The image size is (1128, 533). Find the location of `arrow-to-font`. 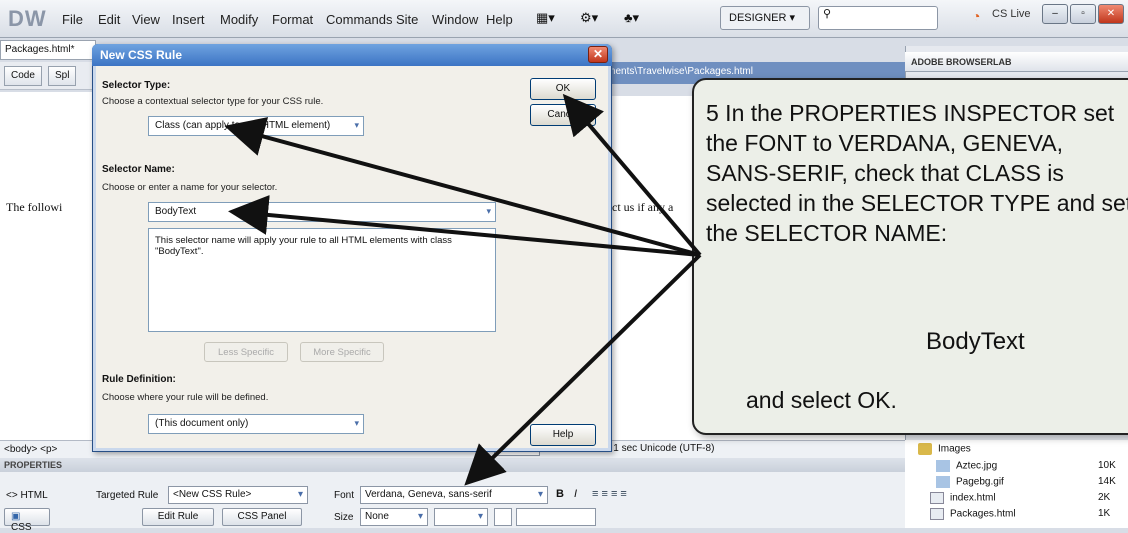

arrow-to-font is located at coordinates (583, 369).